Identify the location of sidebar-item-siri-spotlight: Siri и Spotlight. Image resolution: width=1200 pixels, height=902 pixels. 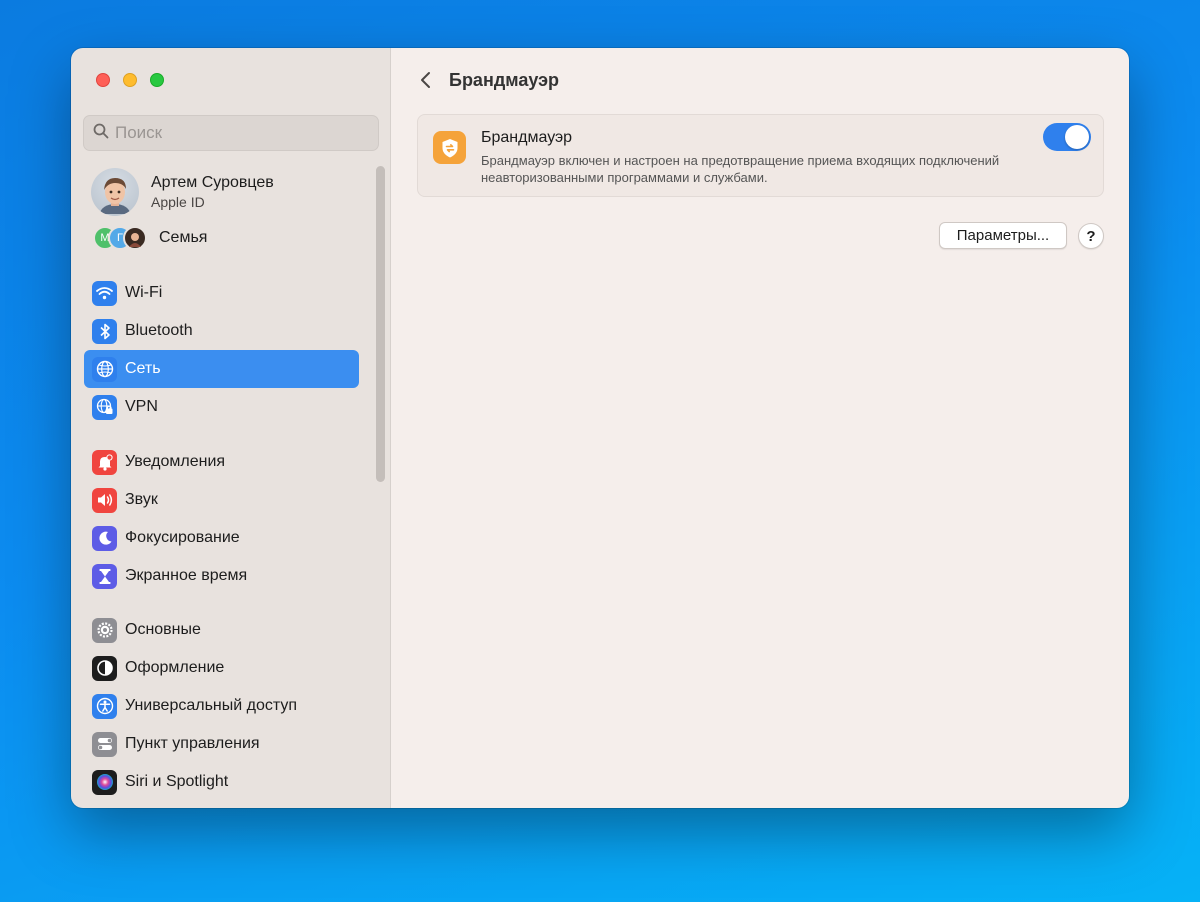
(221, 782).